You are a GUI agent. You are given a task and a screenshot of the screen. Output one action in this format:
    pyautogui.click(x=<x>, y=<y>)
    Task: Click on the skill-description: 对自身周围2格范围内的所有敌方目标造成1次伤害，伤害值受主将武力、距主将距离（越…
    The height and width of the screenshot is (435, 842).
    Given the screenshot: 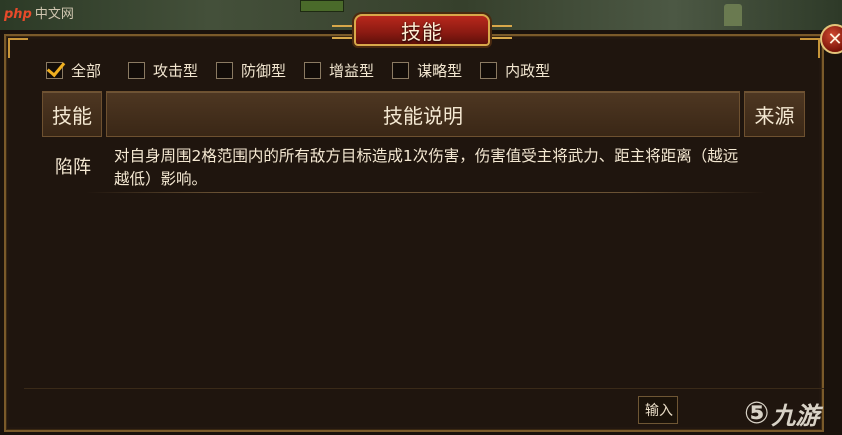 What is the action you would take?
    pyautogui.click(x=426, y=167)
    